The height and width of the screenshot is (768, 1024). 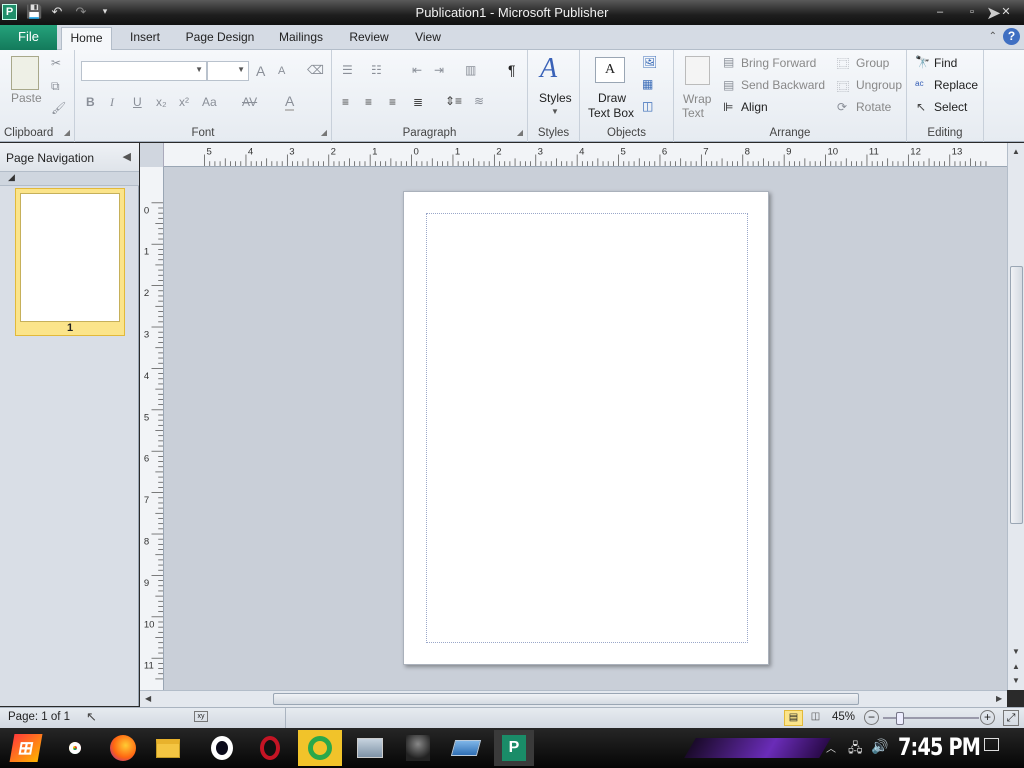 I want to click on group-icon: ⿴, so click(x=843, y=63).